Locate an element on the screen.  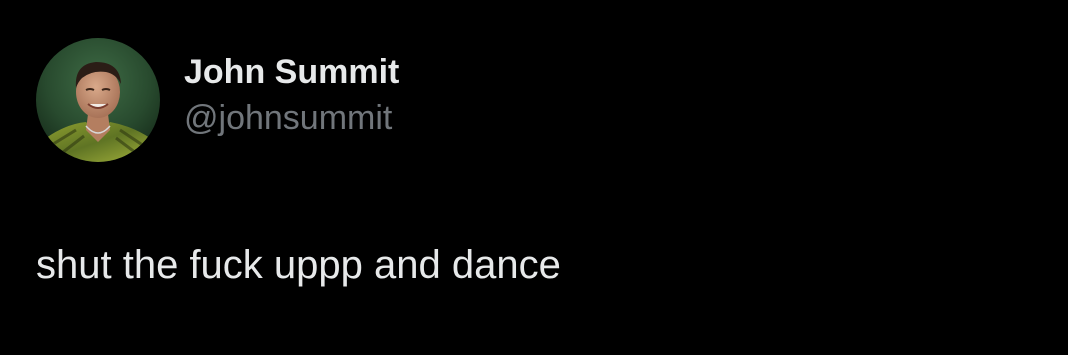
avatar is located at coordinates (98, 100).